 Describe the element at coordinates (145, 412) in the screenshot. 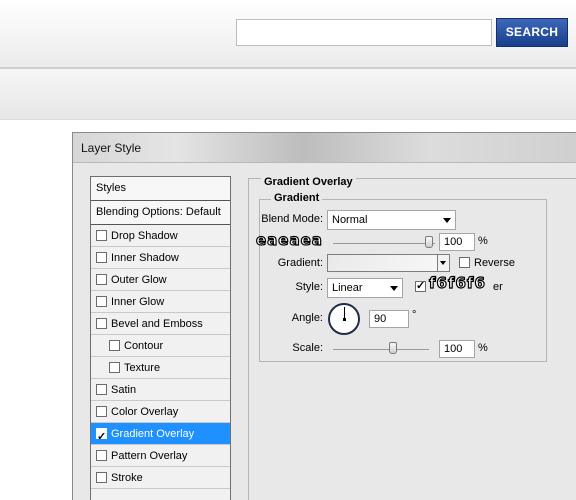

I see `style-item-label: Color Overlay` at that location.